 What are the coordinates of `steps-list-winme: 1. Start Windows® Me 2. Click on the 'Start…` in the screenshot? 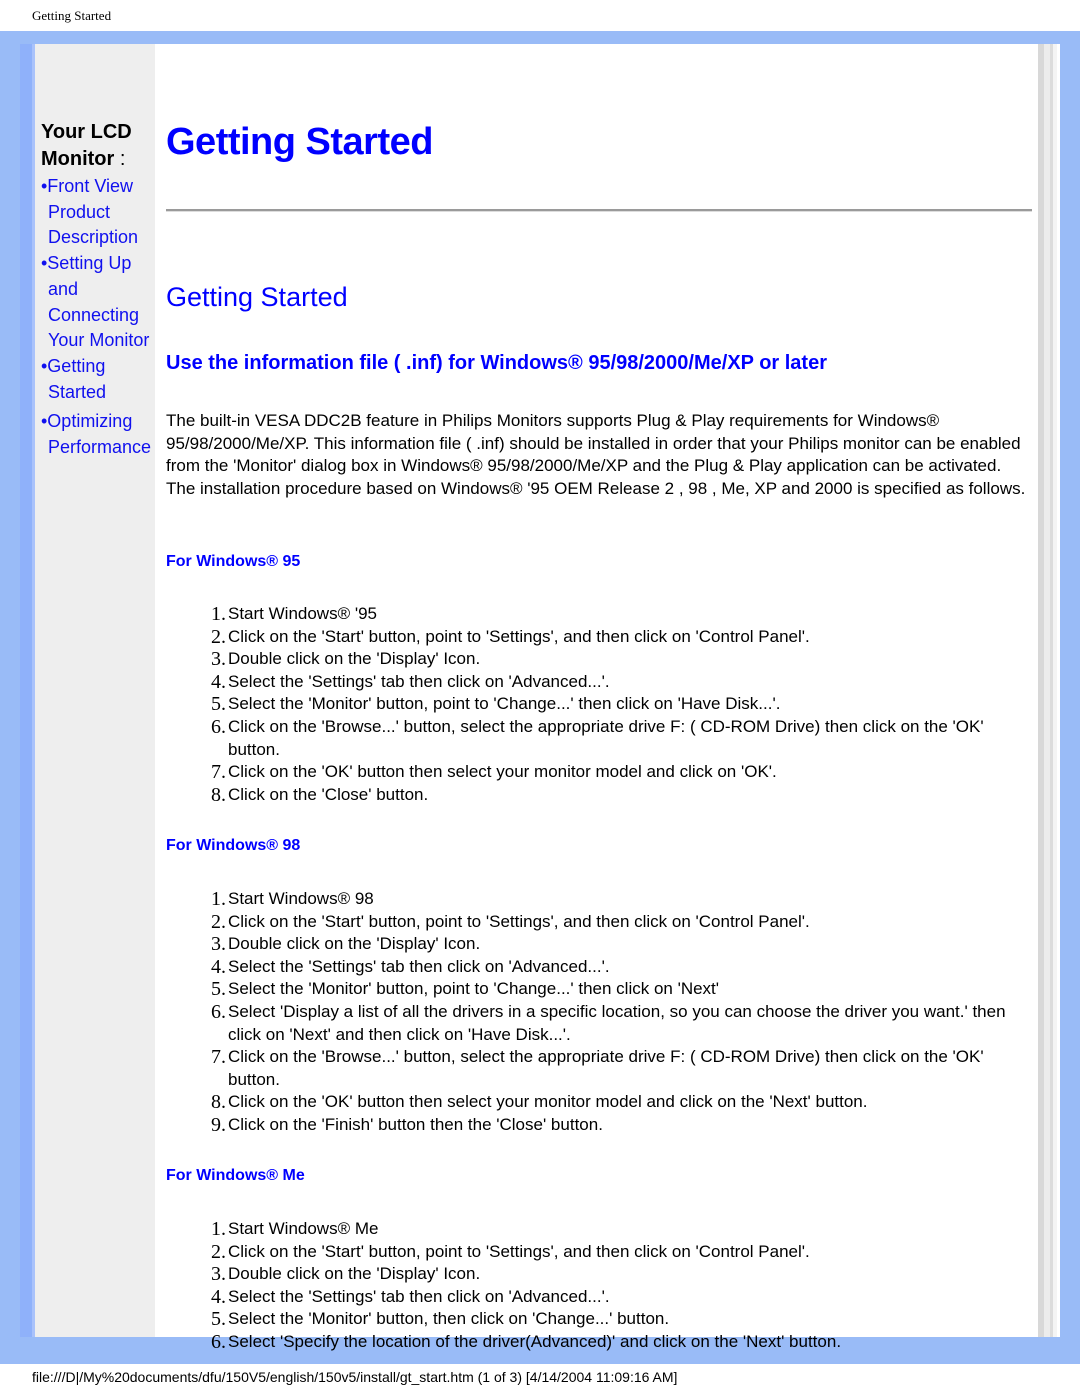 It's located at (599, 1286).